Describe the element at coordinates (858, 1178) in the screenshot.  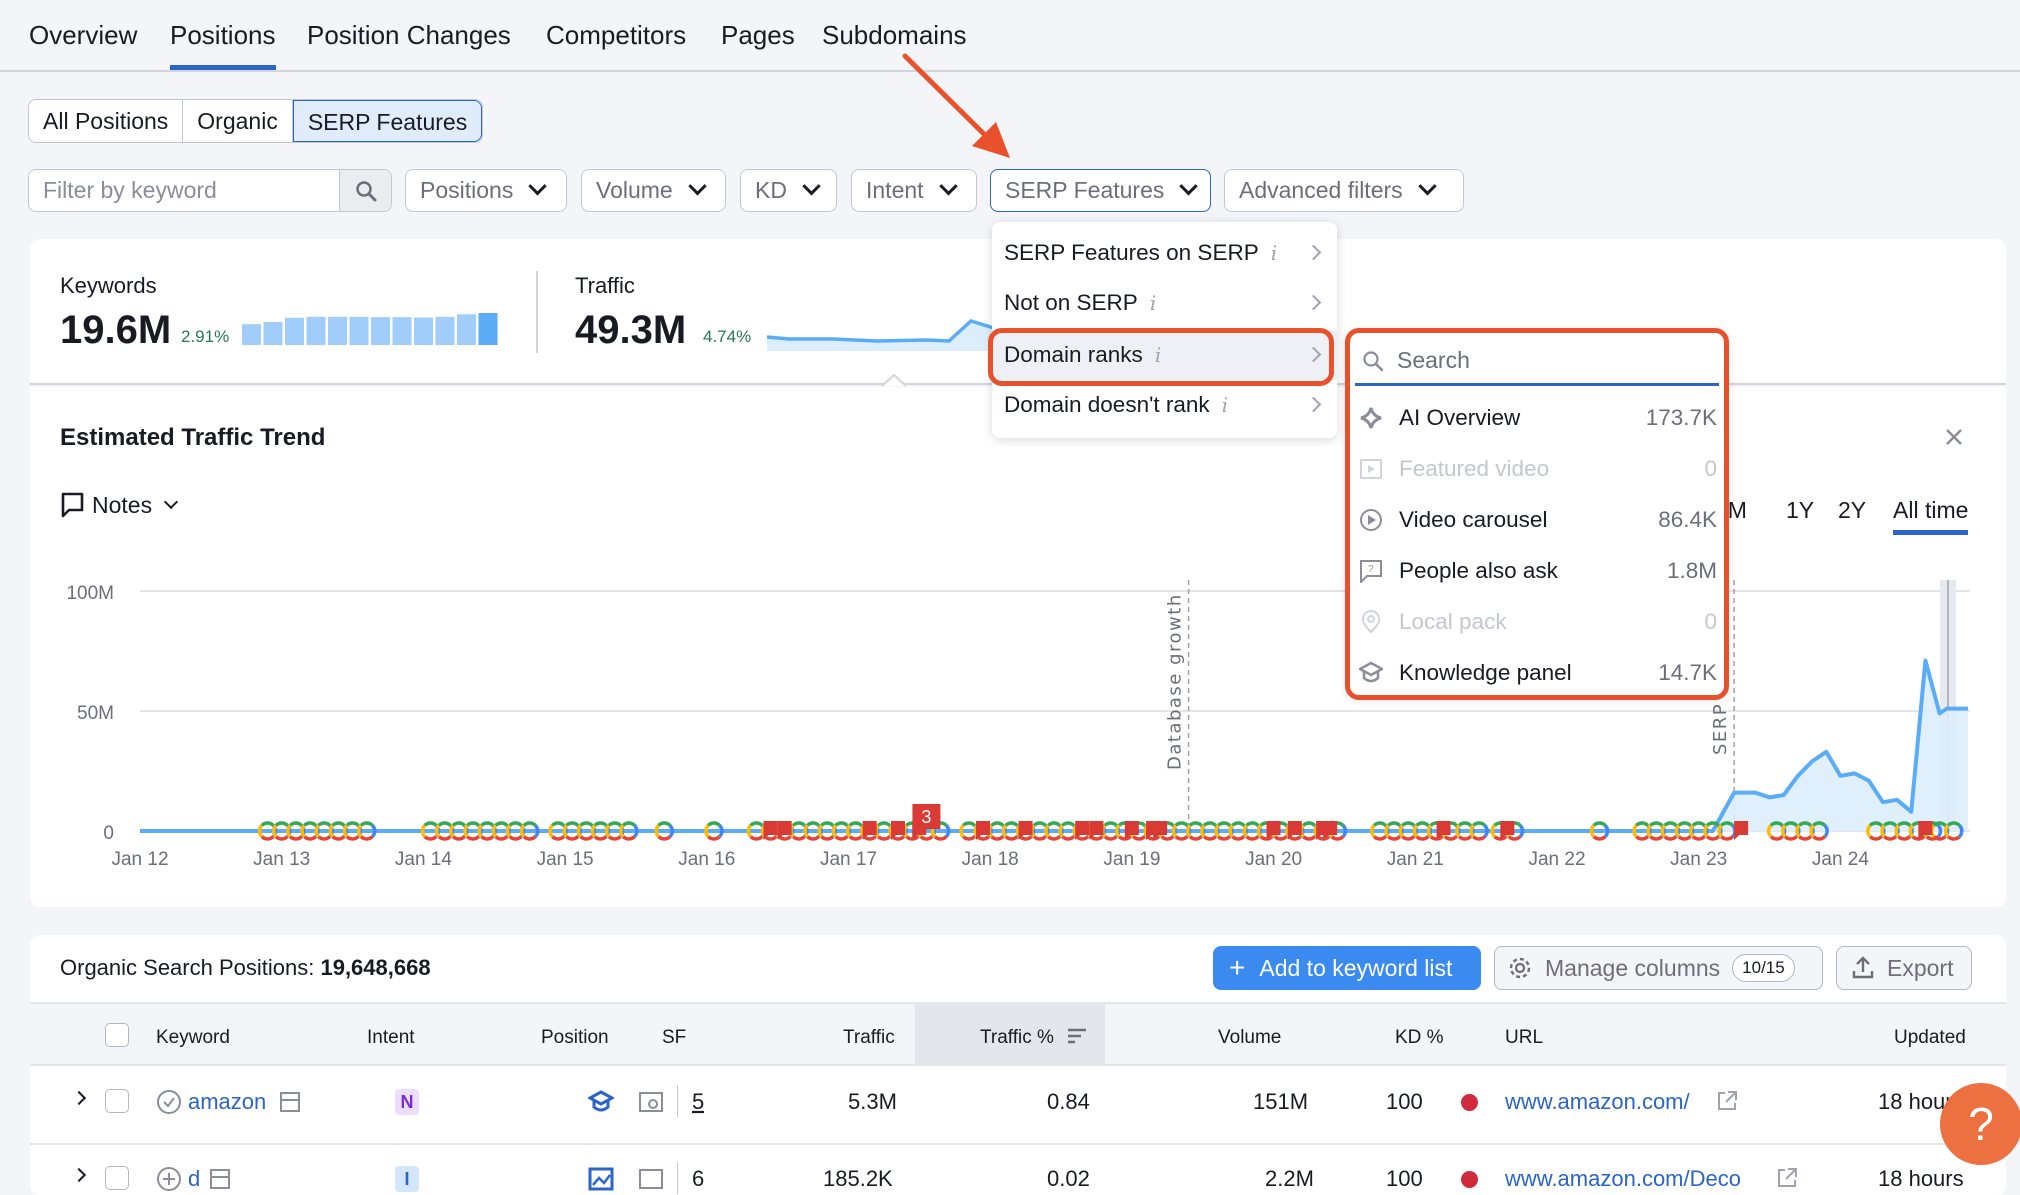
I see `traffic-value: 185.2K` at that location.